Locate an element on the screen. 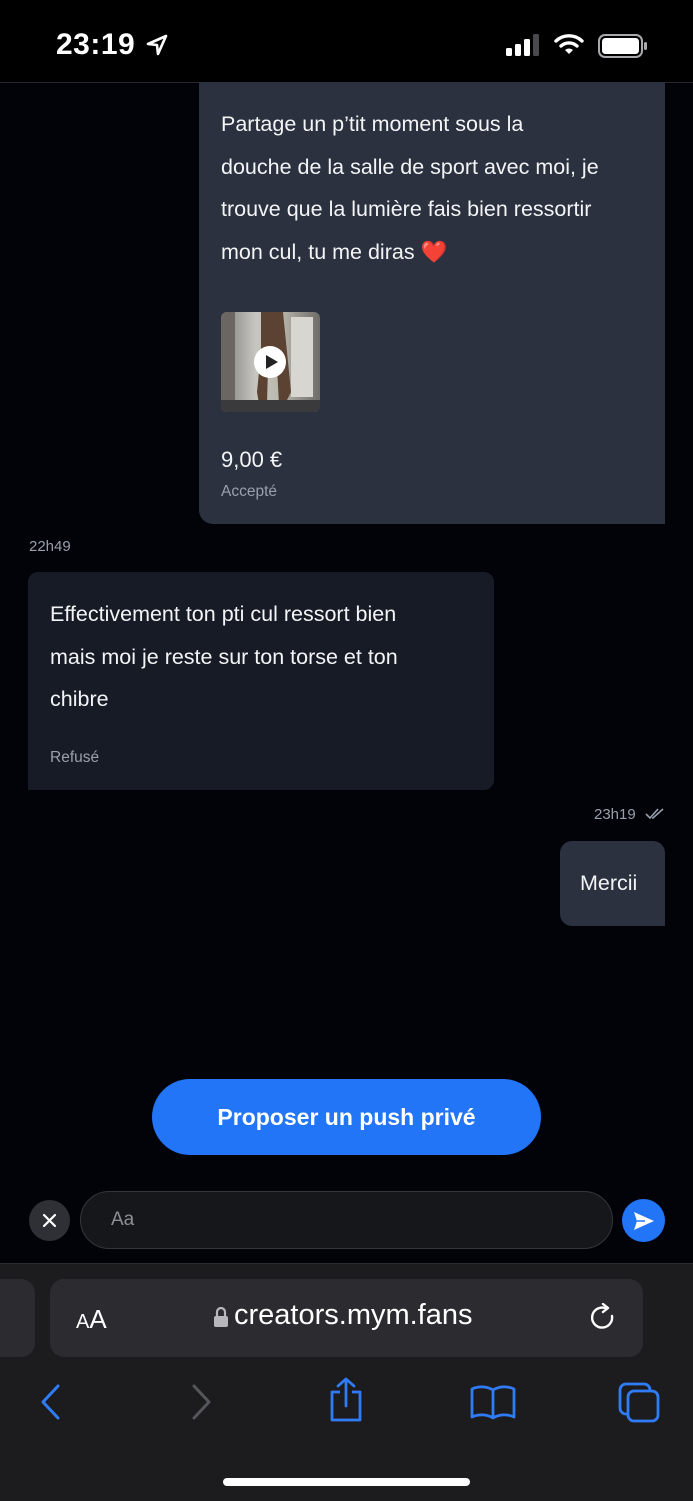 The width and height of the screenshot is (693, 1501). close-button is located at coordinates (49, 1220).